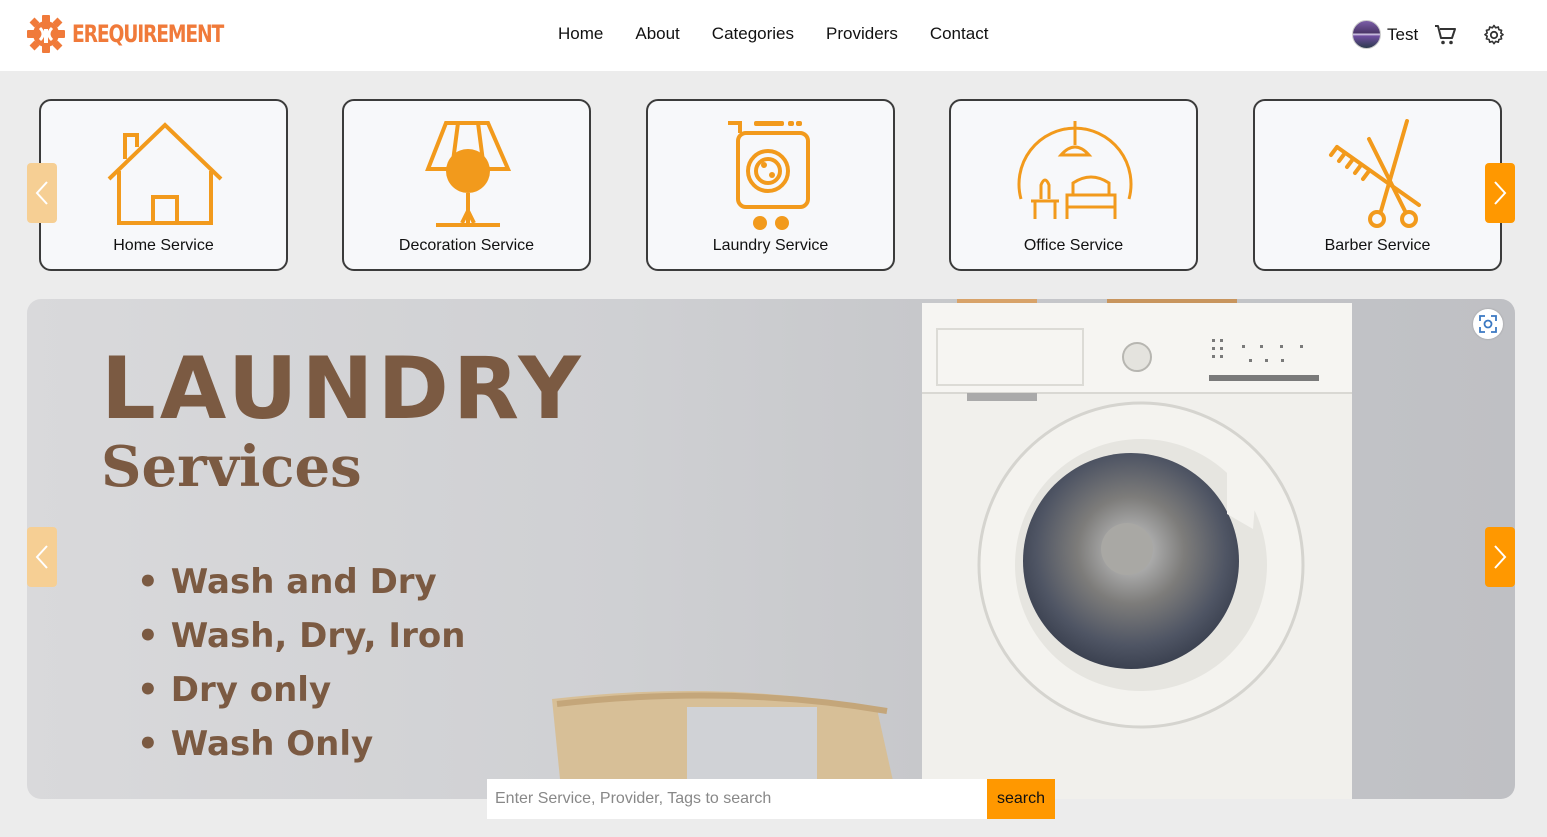  I want to click on logo-text: EREQUIREMENT, so click(148, 34).